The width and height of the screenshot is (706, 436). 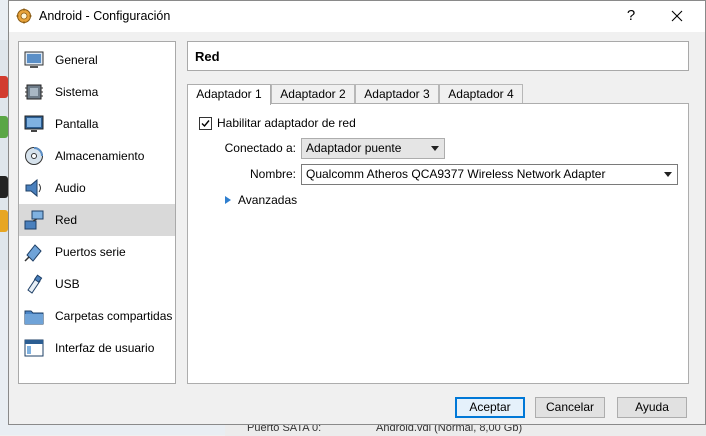 I want to click on speaker-icon, so click(x=33, y=188).